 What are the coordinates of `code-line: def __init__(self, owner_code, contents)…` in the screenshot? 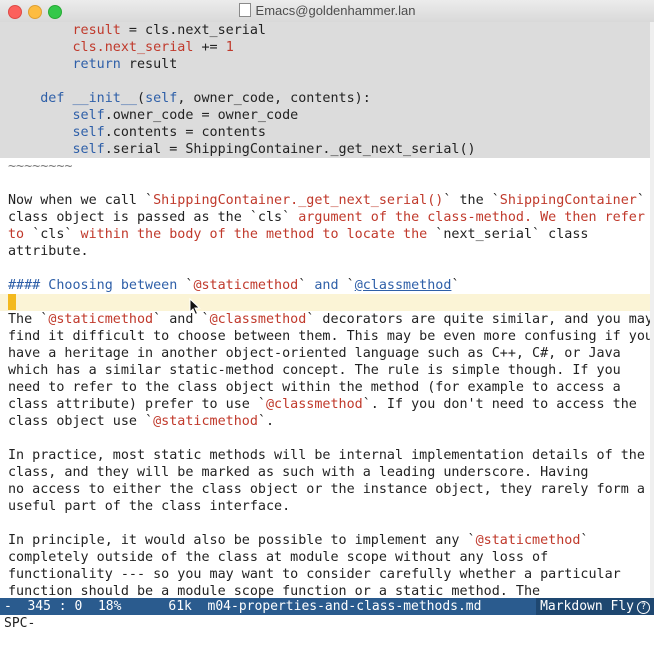 It's located at (325, 98).